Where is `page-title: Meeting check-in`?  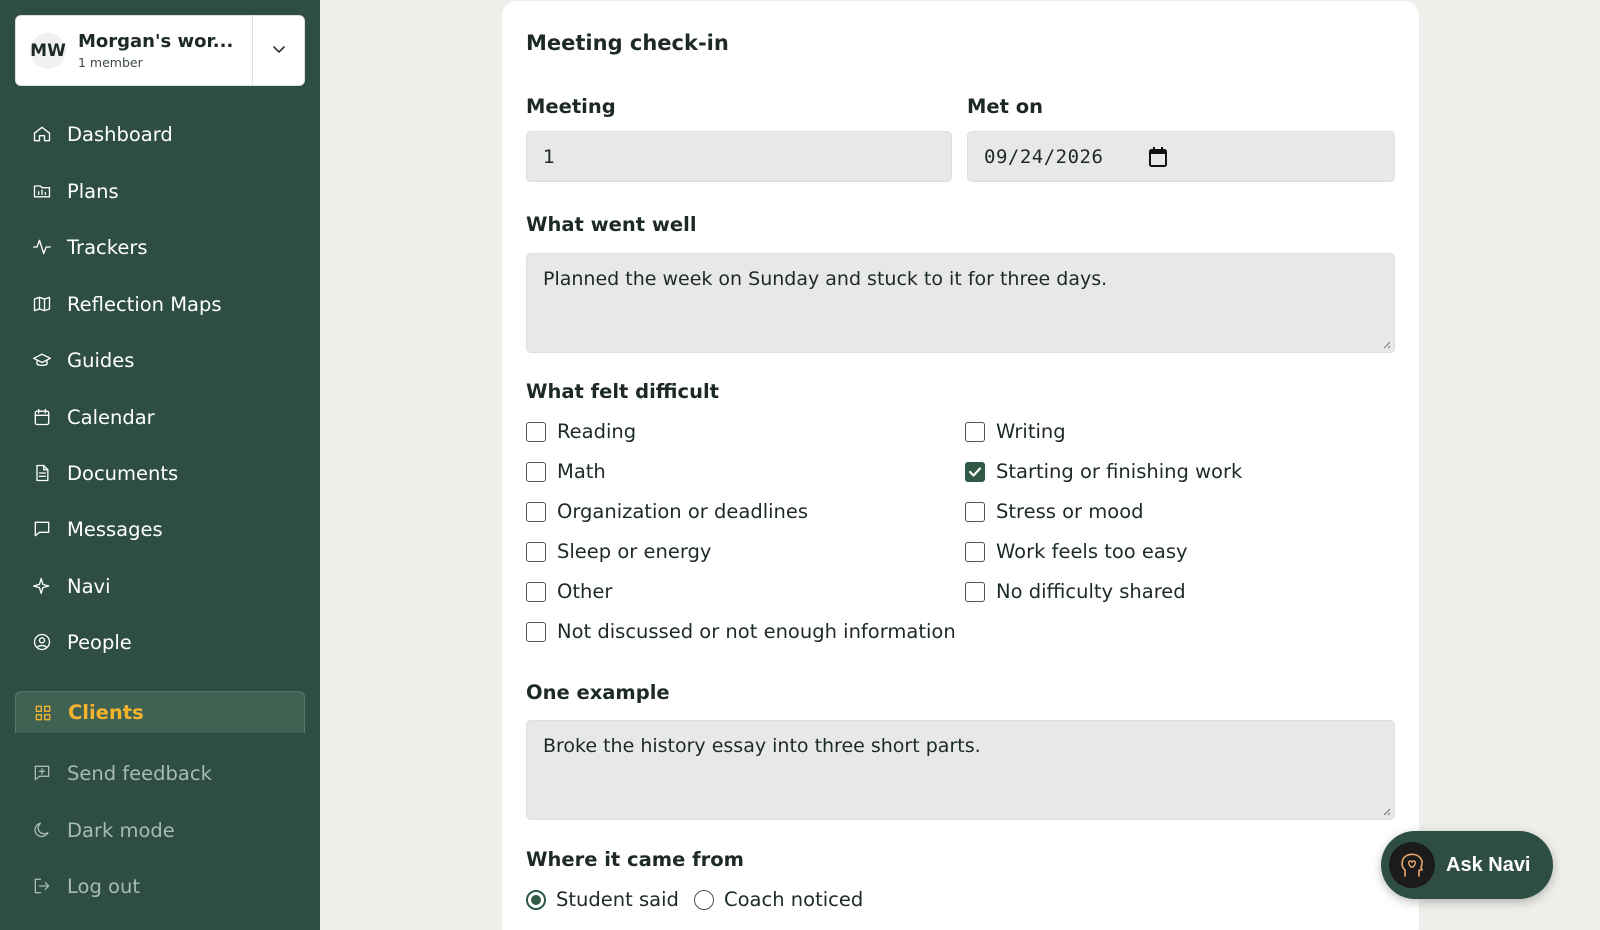
page-title: Meeting check-in is located at coordinates (627, 43).